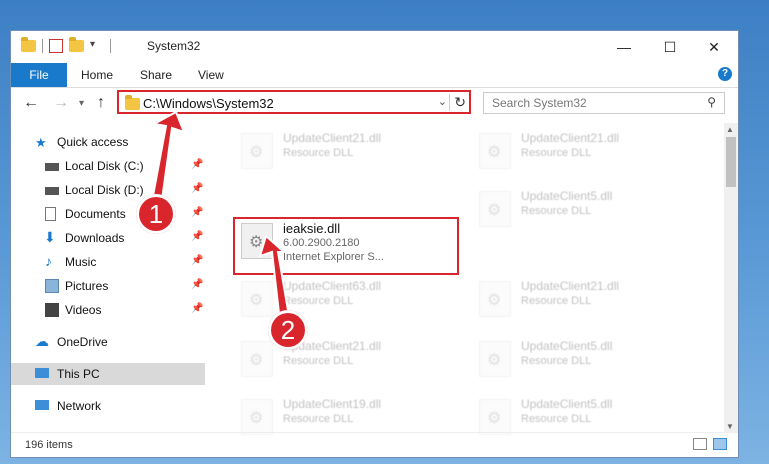 Image resolution: width=769 pixels, height=464 pixels. Describe the element at coordinates (374, 75) in the screenshot. I see `ribbon: File Home Share View ?` at that location.